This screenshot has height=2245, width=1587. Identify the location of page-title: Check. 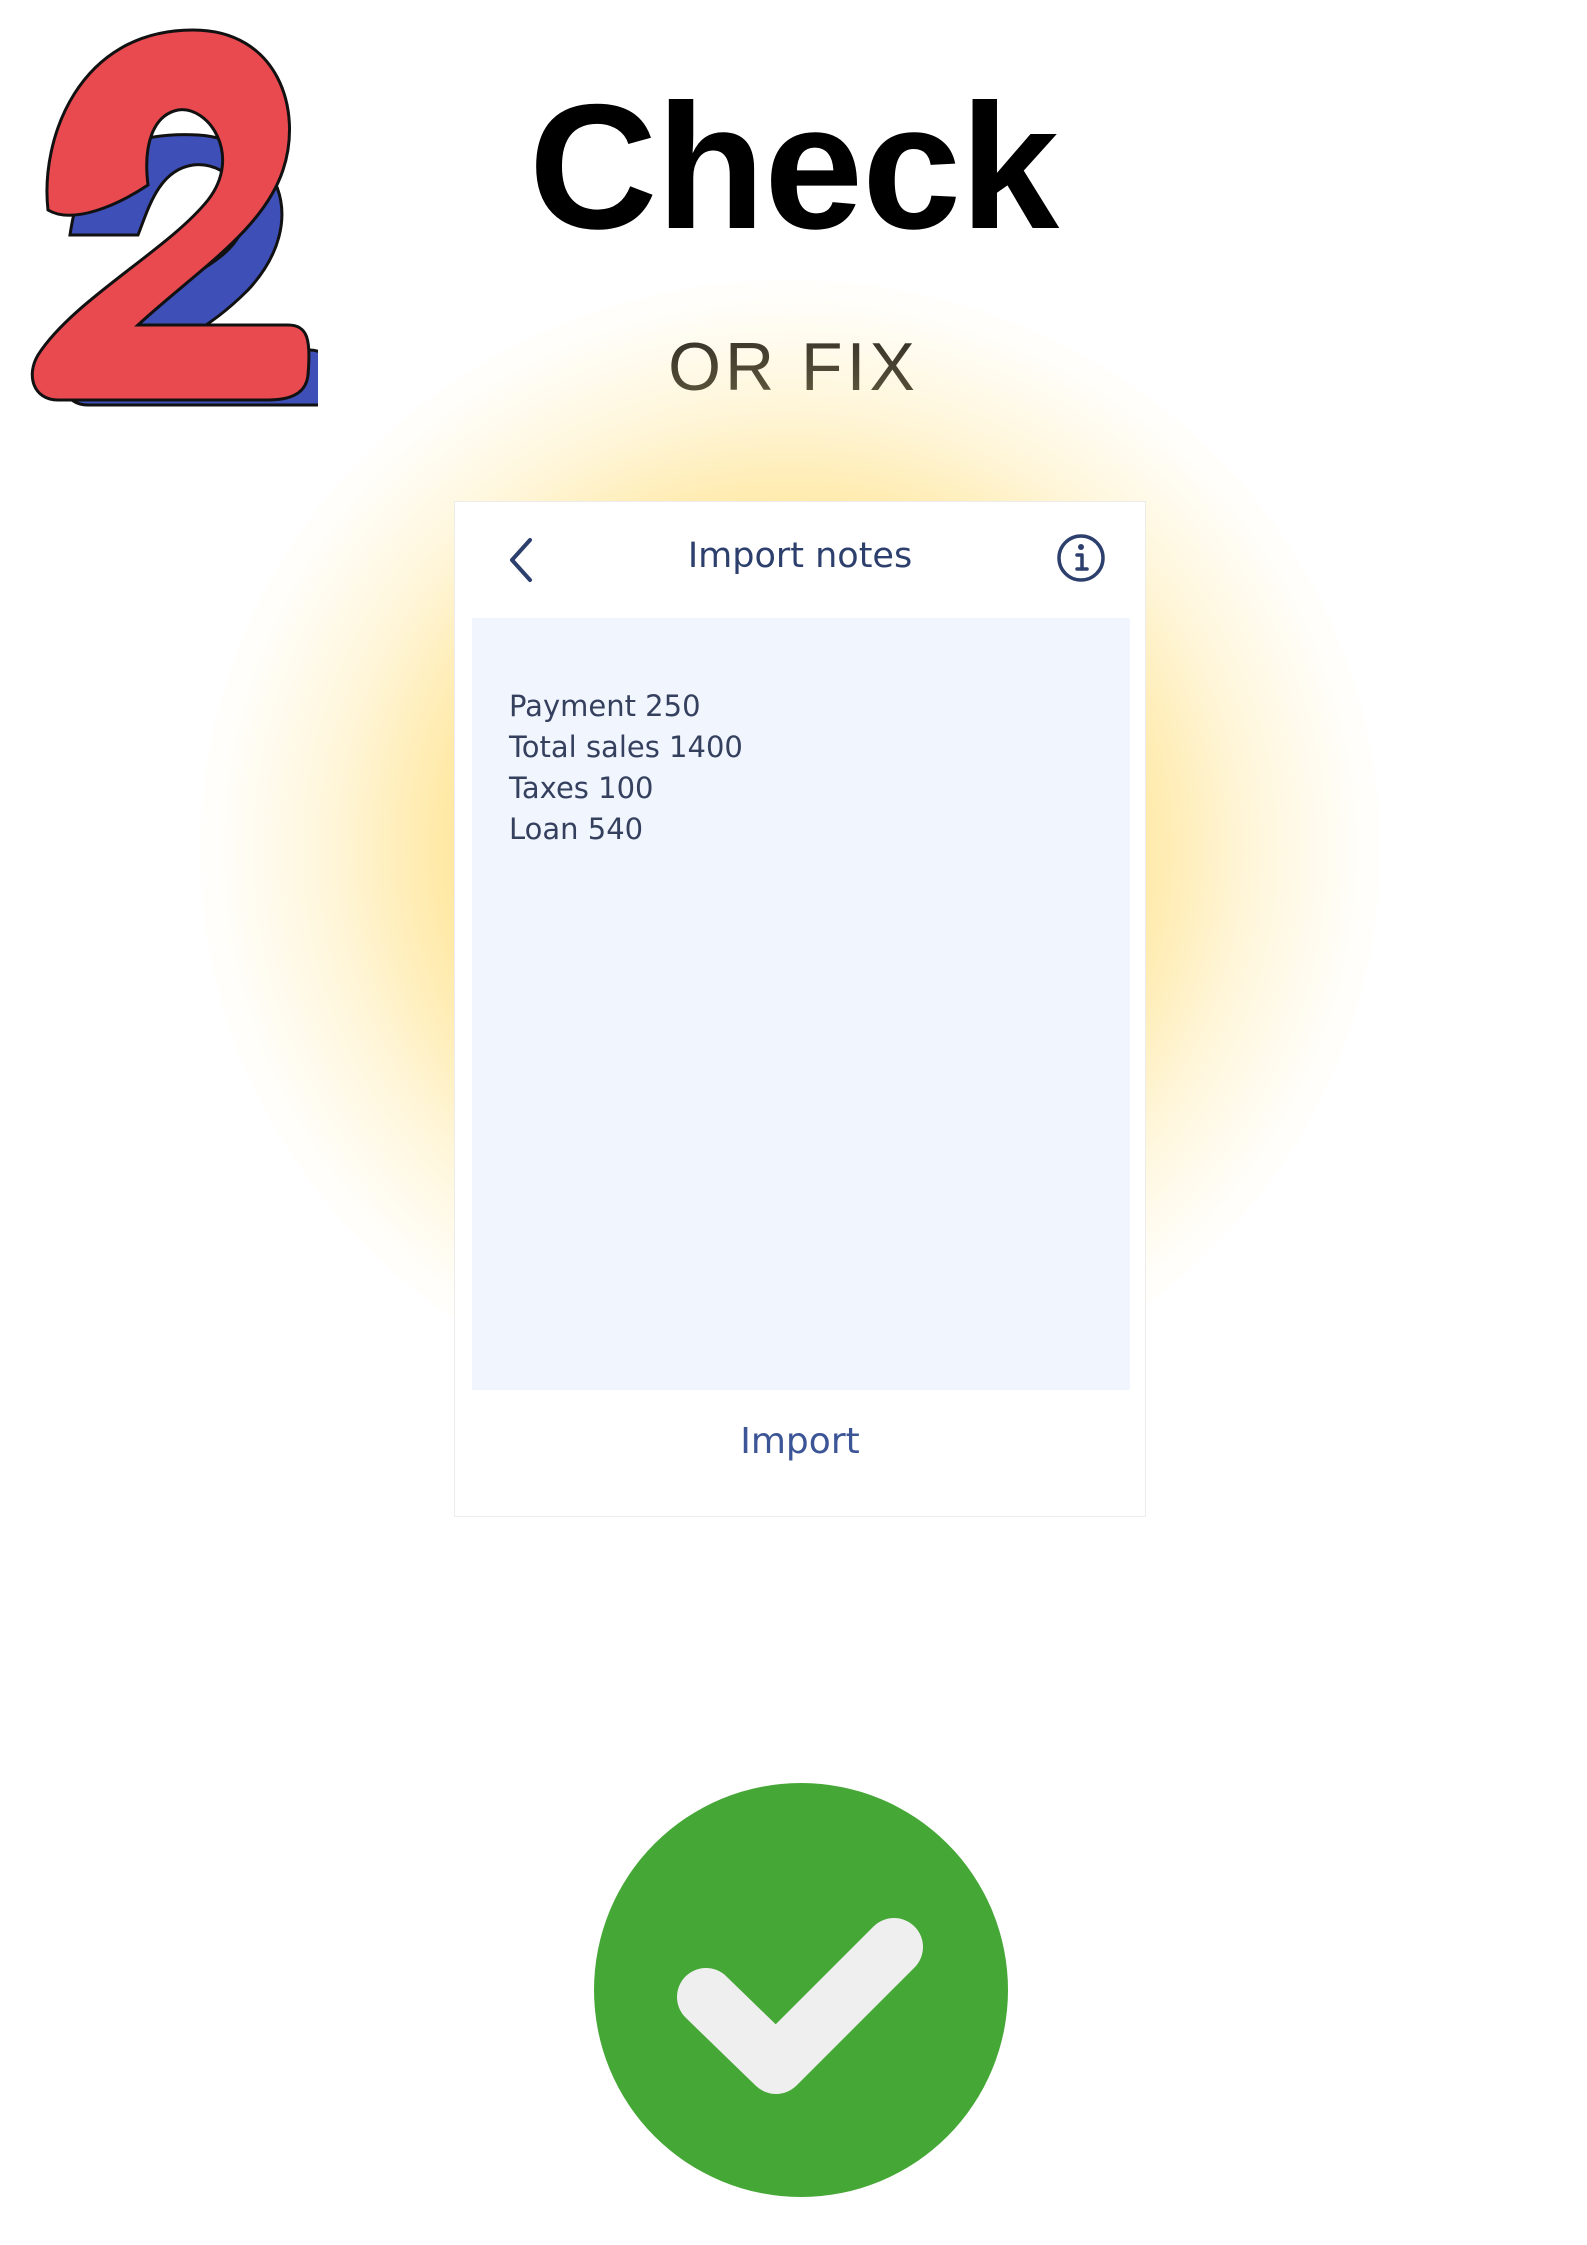
(793, 166).